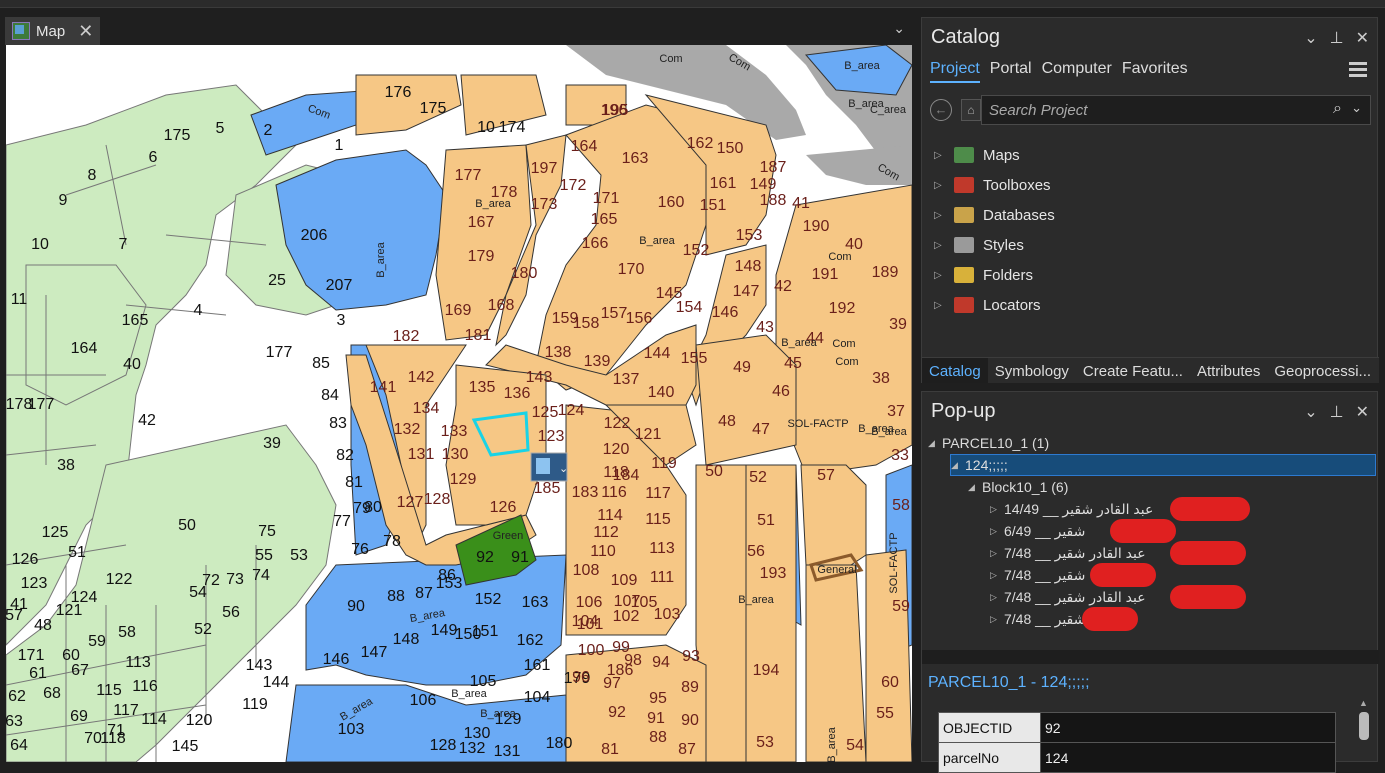 The image size is (1385, 773). What do you see at coordinates (1011, 71) in the screenshot?
I see `tab-portal: Portal` at bounding box center [1011, 71].